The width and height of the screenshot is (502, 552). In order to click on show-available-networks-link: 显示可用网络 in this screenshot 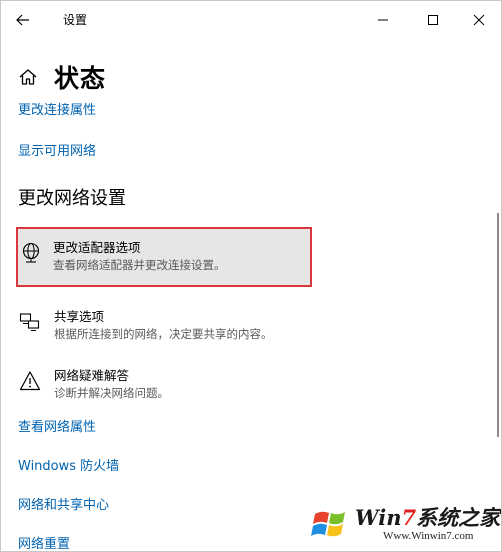, I will do `click(57, 149)`.